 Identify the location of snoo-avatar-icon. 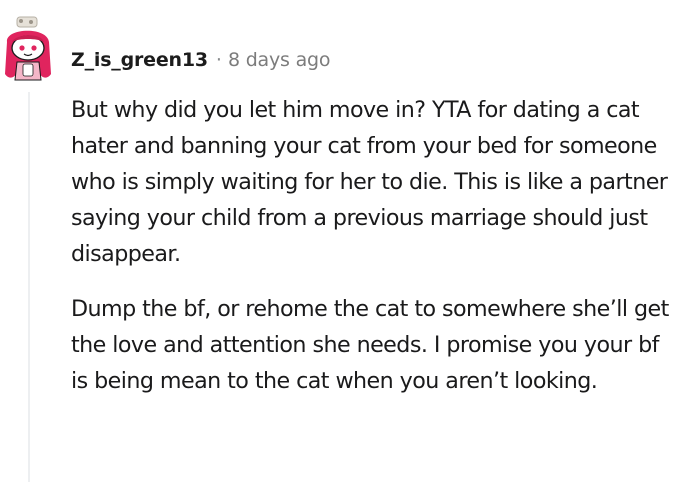
(28, 48).